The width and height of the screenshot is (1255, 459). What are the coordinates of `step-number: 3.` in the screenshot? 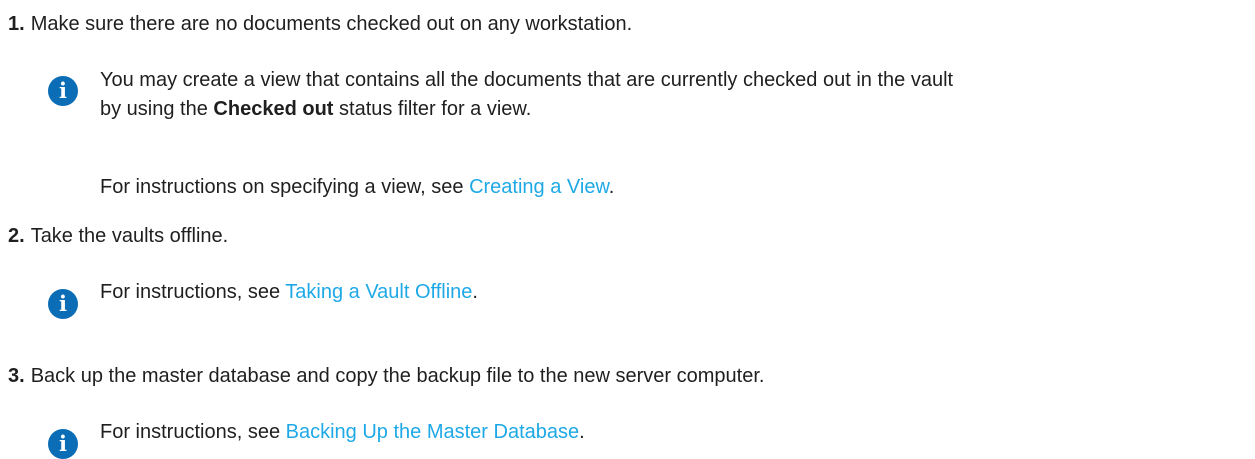 It's located at (16, 376).